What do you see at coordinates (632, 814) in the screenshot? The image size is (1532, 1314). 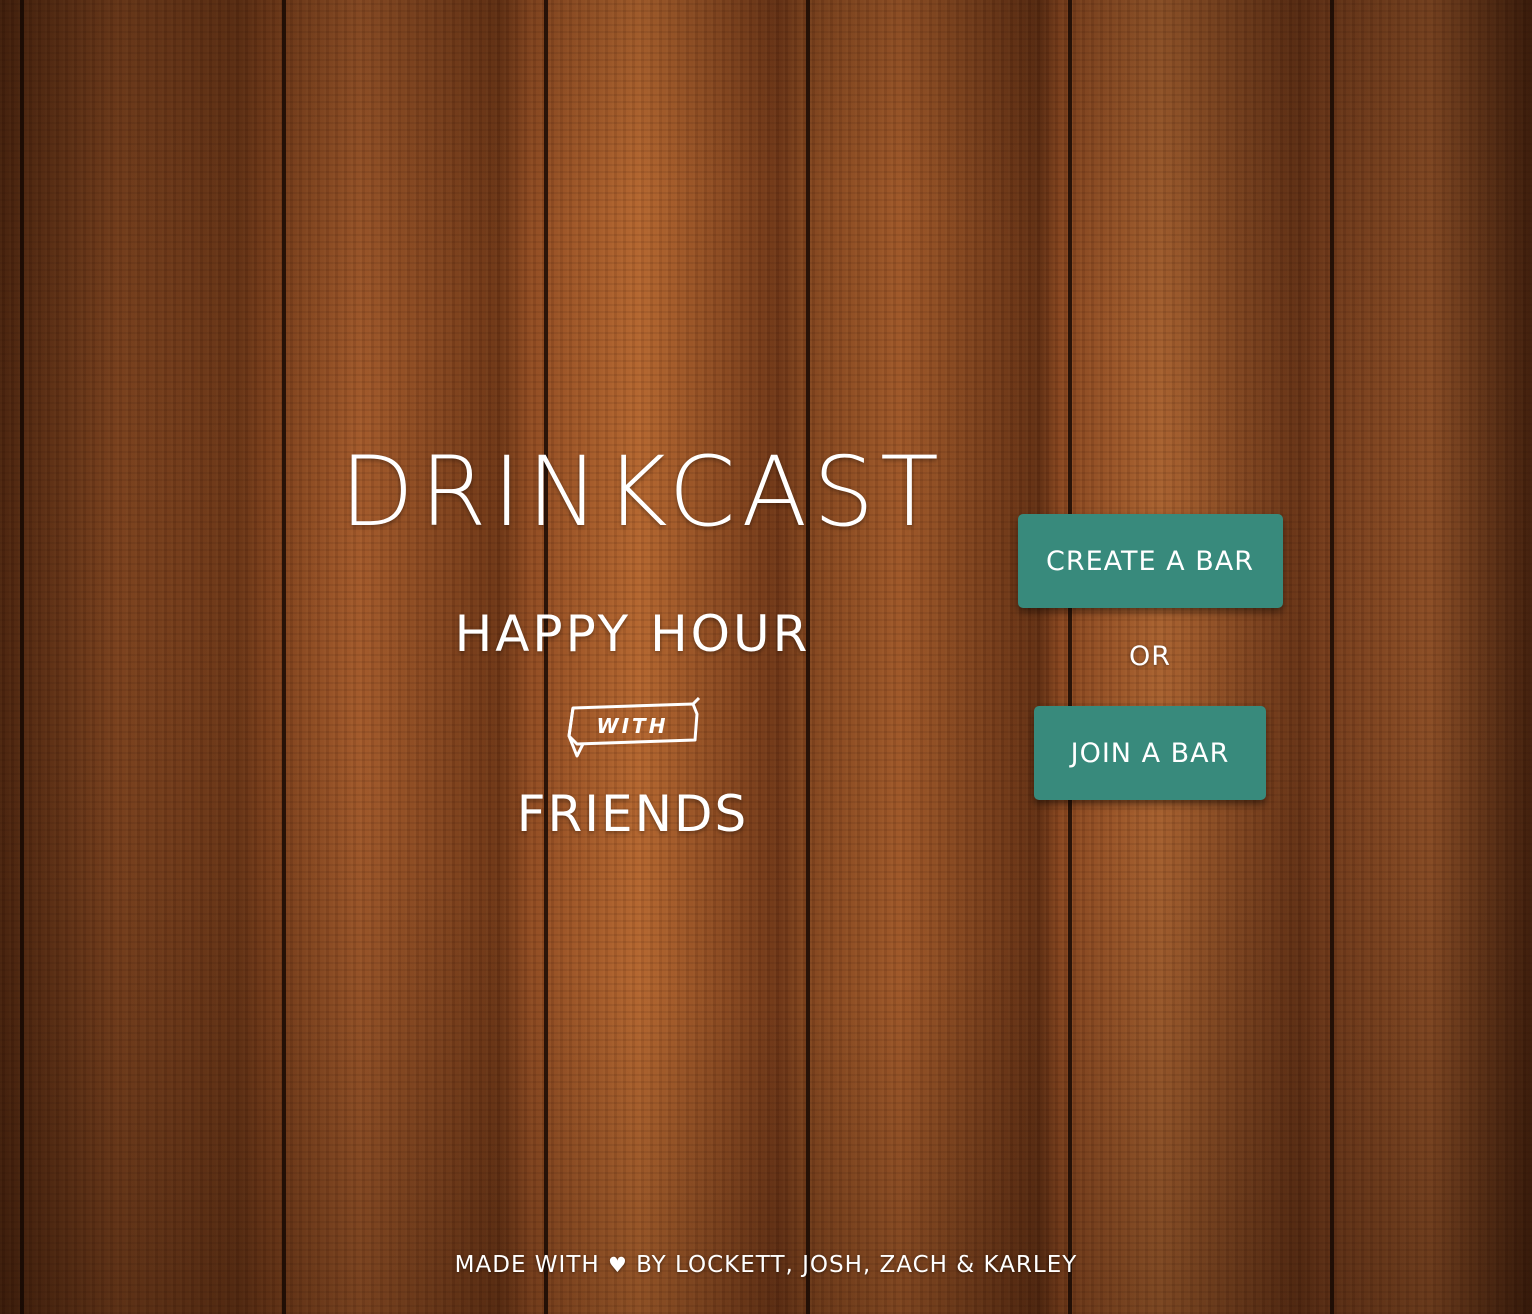 I see `friends-label: FRIENDS` at bounding box center [632, 814].